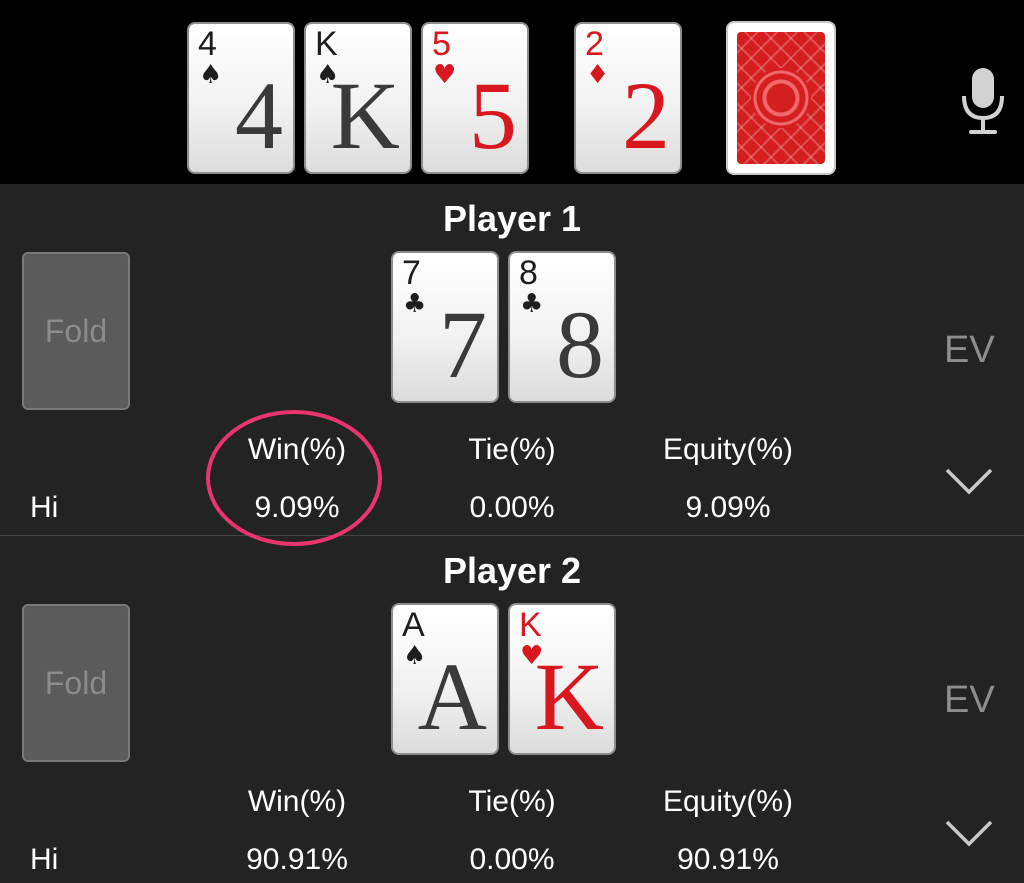 The width and height of the screenshot is (1024, 883). Describe the element at coordinates (594, 44) in the screenshot. I see `card-corner-rank: 2` at that location.